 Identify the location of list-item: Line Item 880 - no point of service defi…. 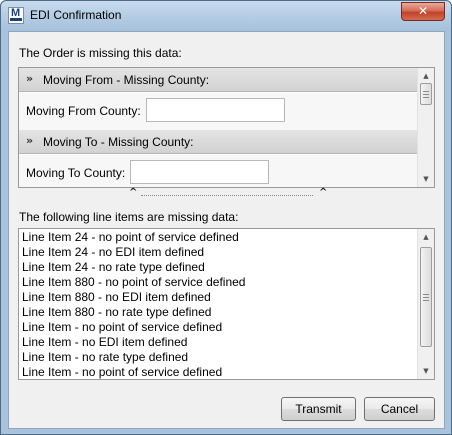
(133, 282).